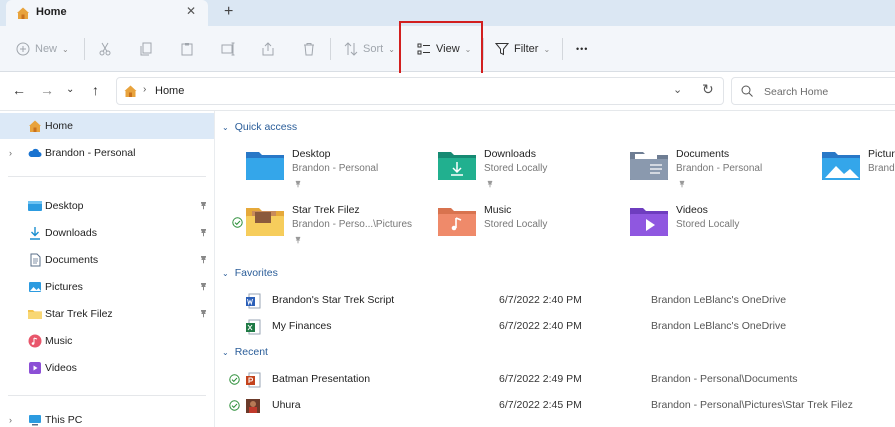  Describe the element at coordinates (35, 152) in the screenshot. I see `cloud-icon` at that location.